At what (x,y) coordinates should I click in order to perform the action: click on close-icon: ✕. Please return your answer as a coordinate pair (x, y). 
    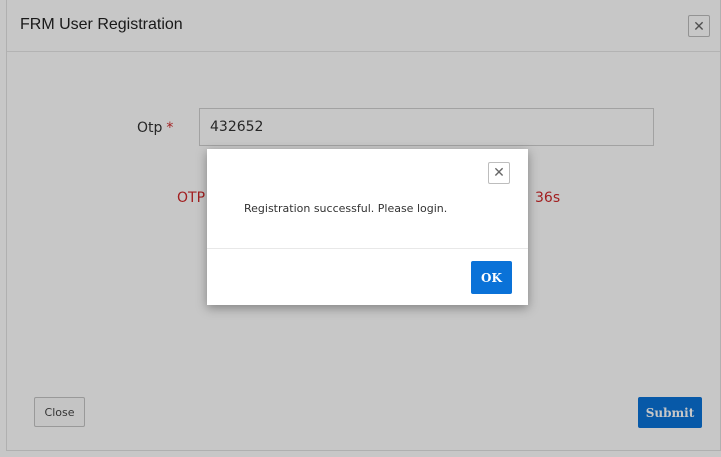
    Looking at the image, I should click on (499, 173).